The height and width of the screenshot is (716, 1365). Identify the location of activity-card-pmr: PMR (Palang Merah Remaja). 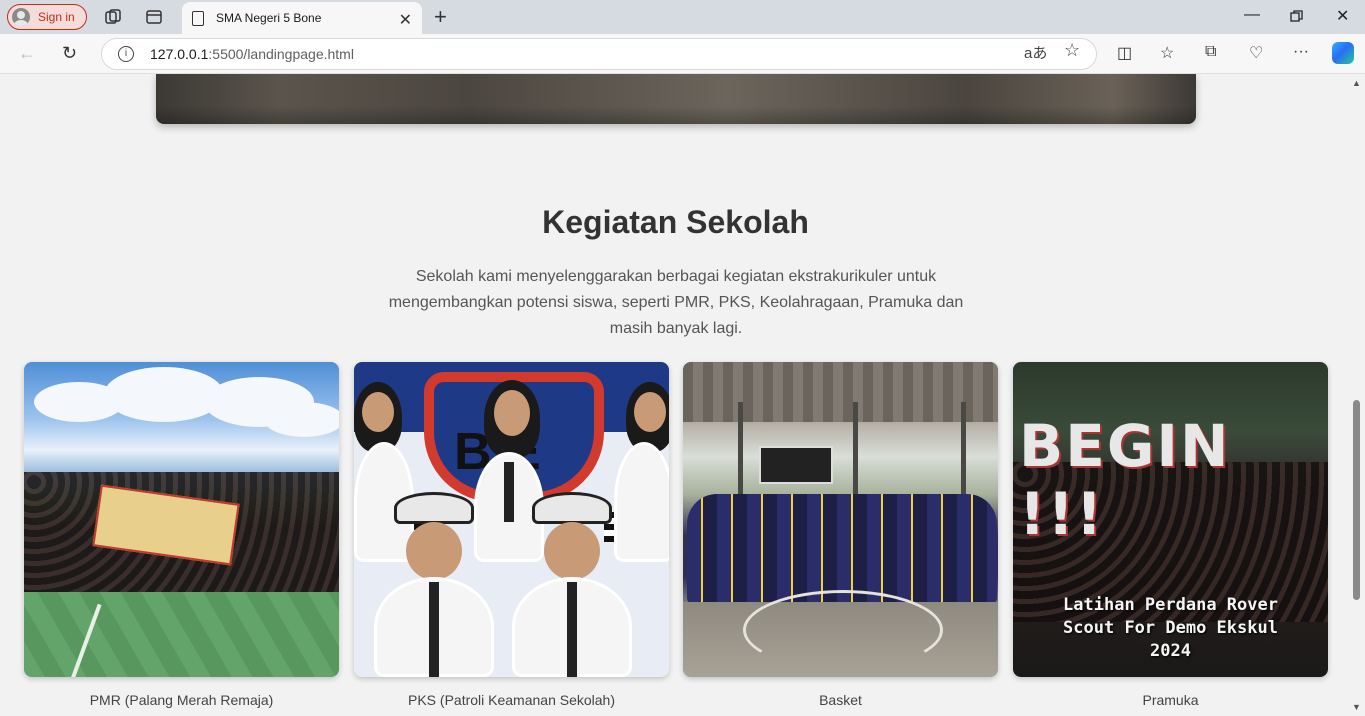
(181, 535).